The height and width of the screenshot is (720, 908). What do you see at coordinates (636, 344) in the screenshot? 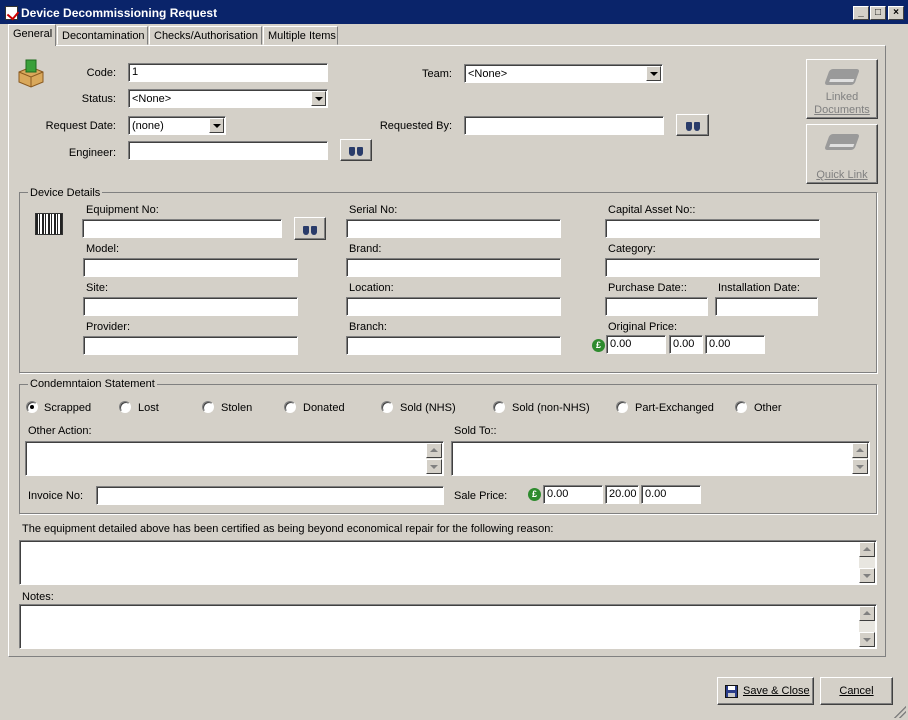
I see `original-price-pounds: 0.00` at bounding box center [636, 344].